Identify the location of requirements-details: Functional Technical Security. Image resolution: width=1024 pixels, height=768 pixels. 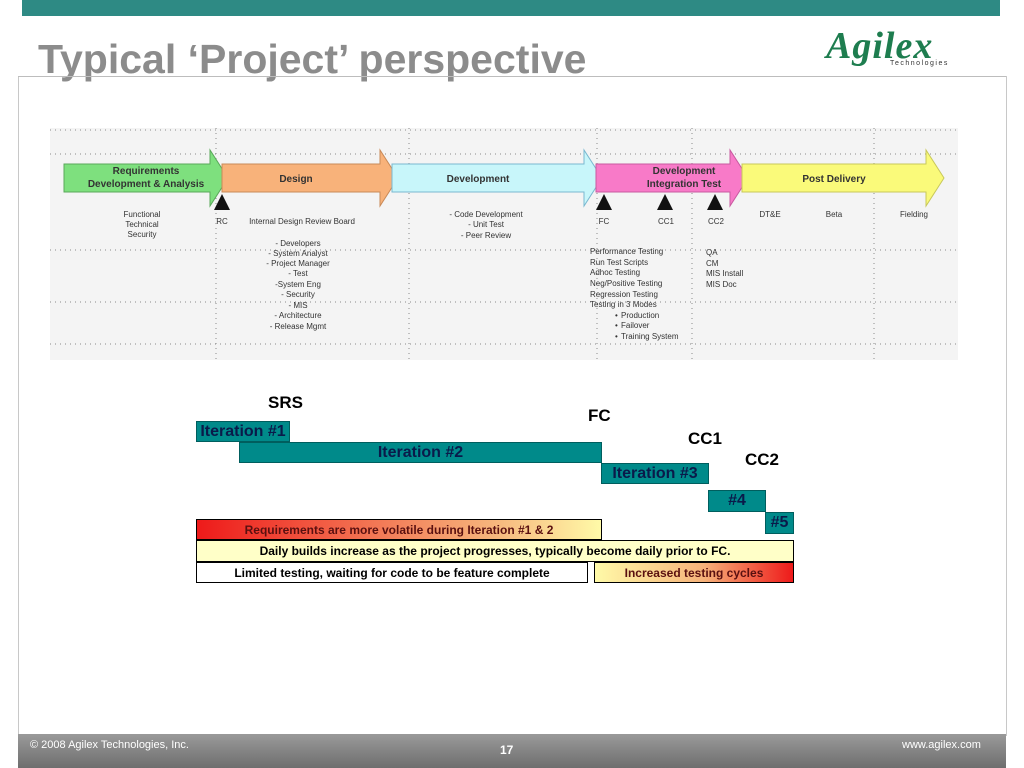
(142, 224).